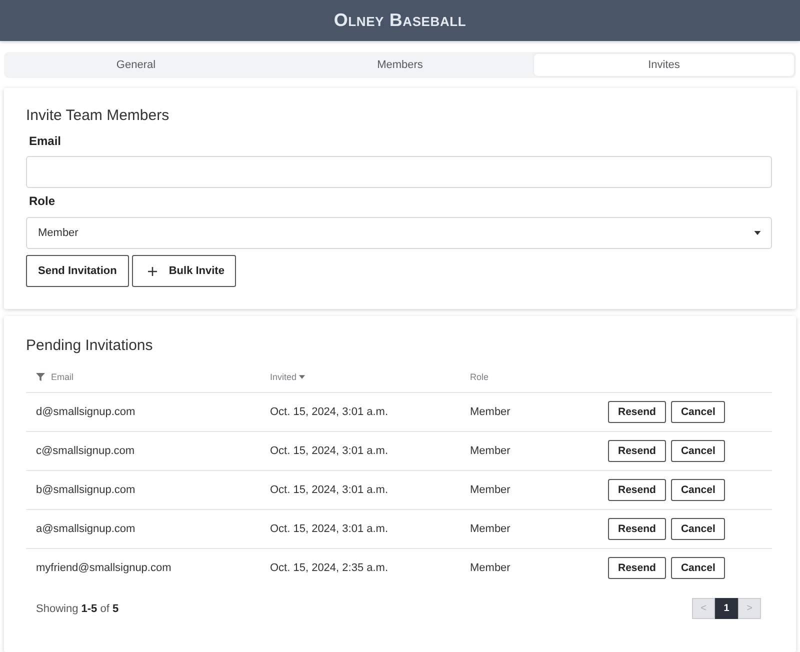  I want to click on tab: Members, so click(400, 65).